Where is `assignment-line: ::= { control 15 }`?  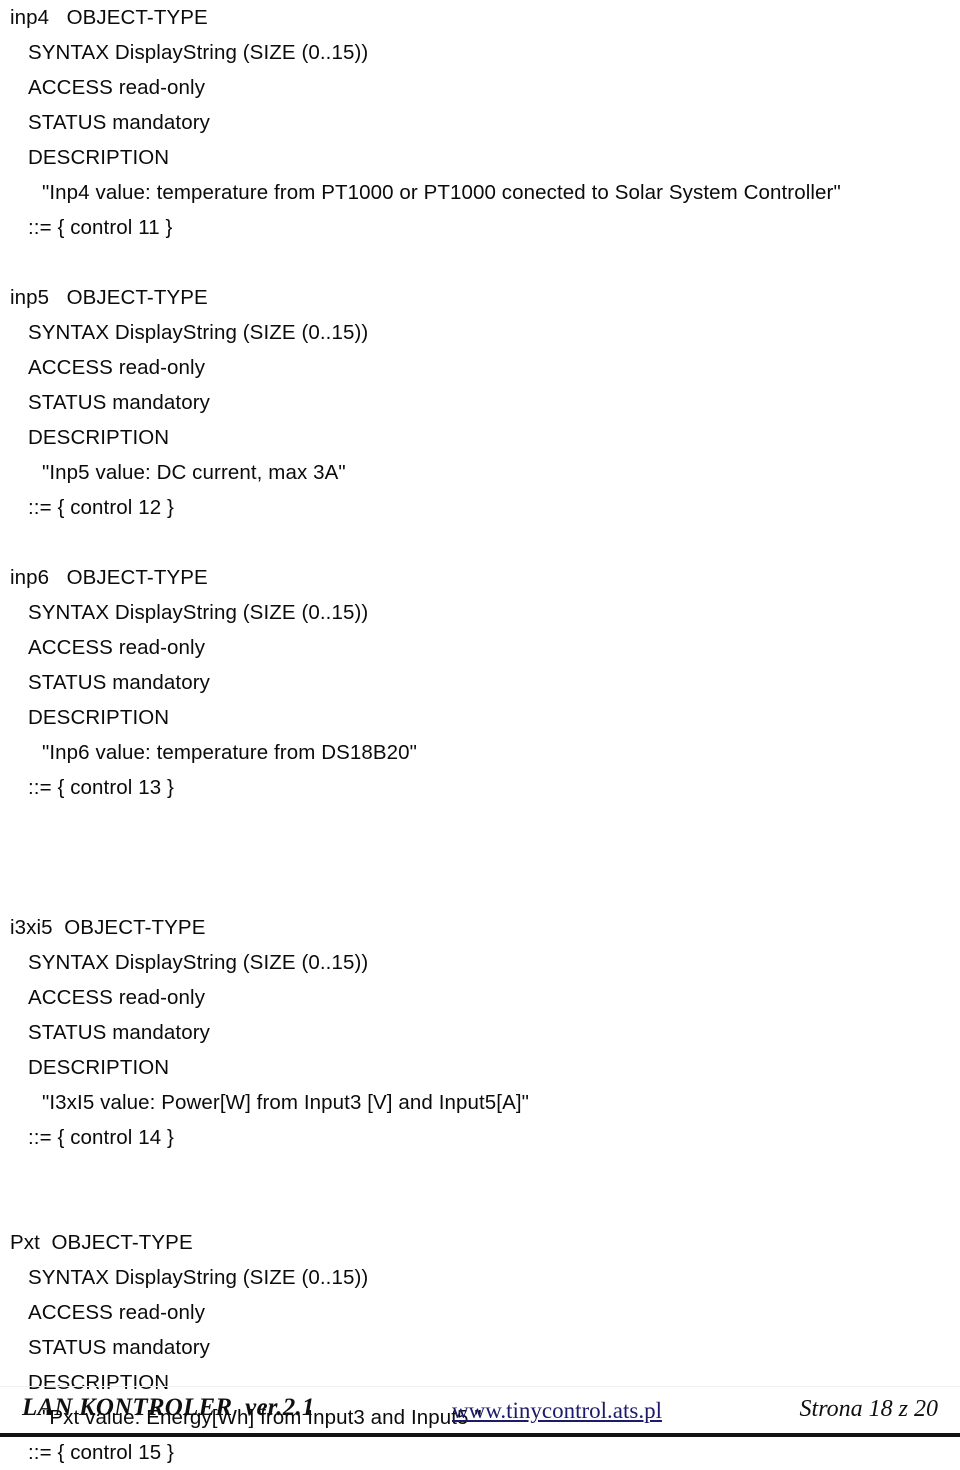
assignment-line: ::= { control 15 } is located at coordinates (101, 1452).